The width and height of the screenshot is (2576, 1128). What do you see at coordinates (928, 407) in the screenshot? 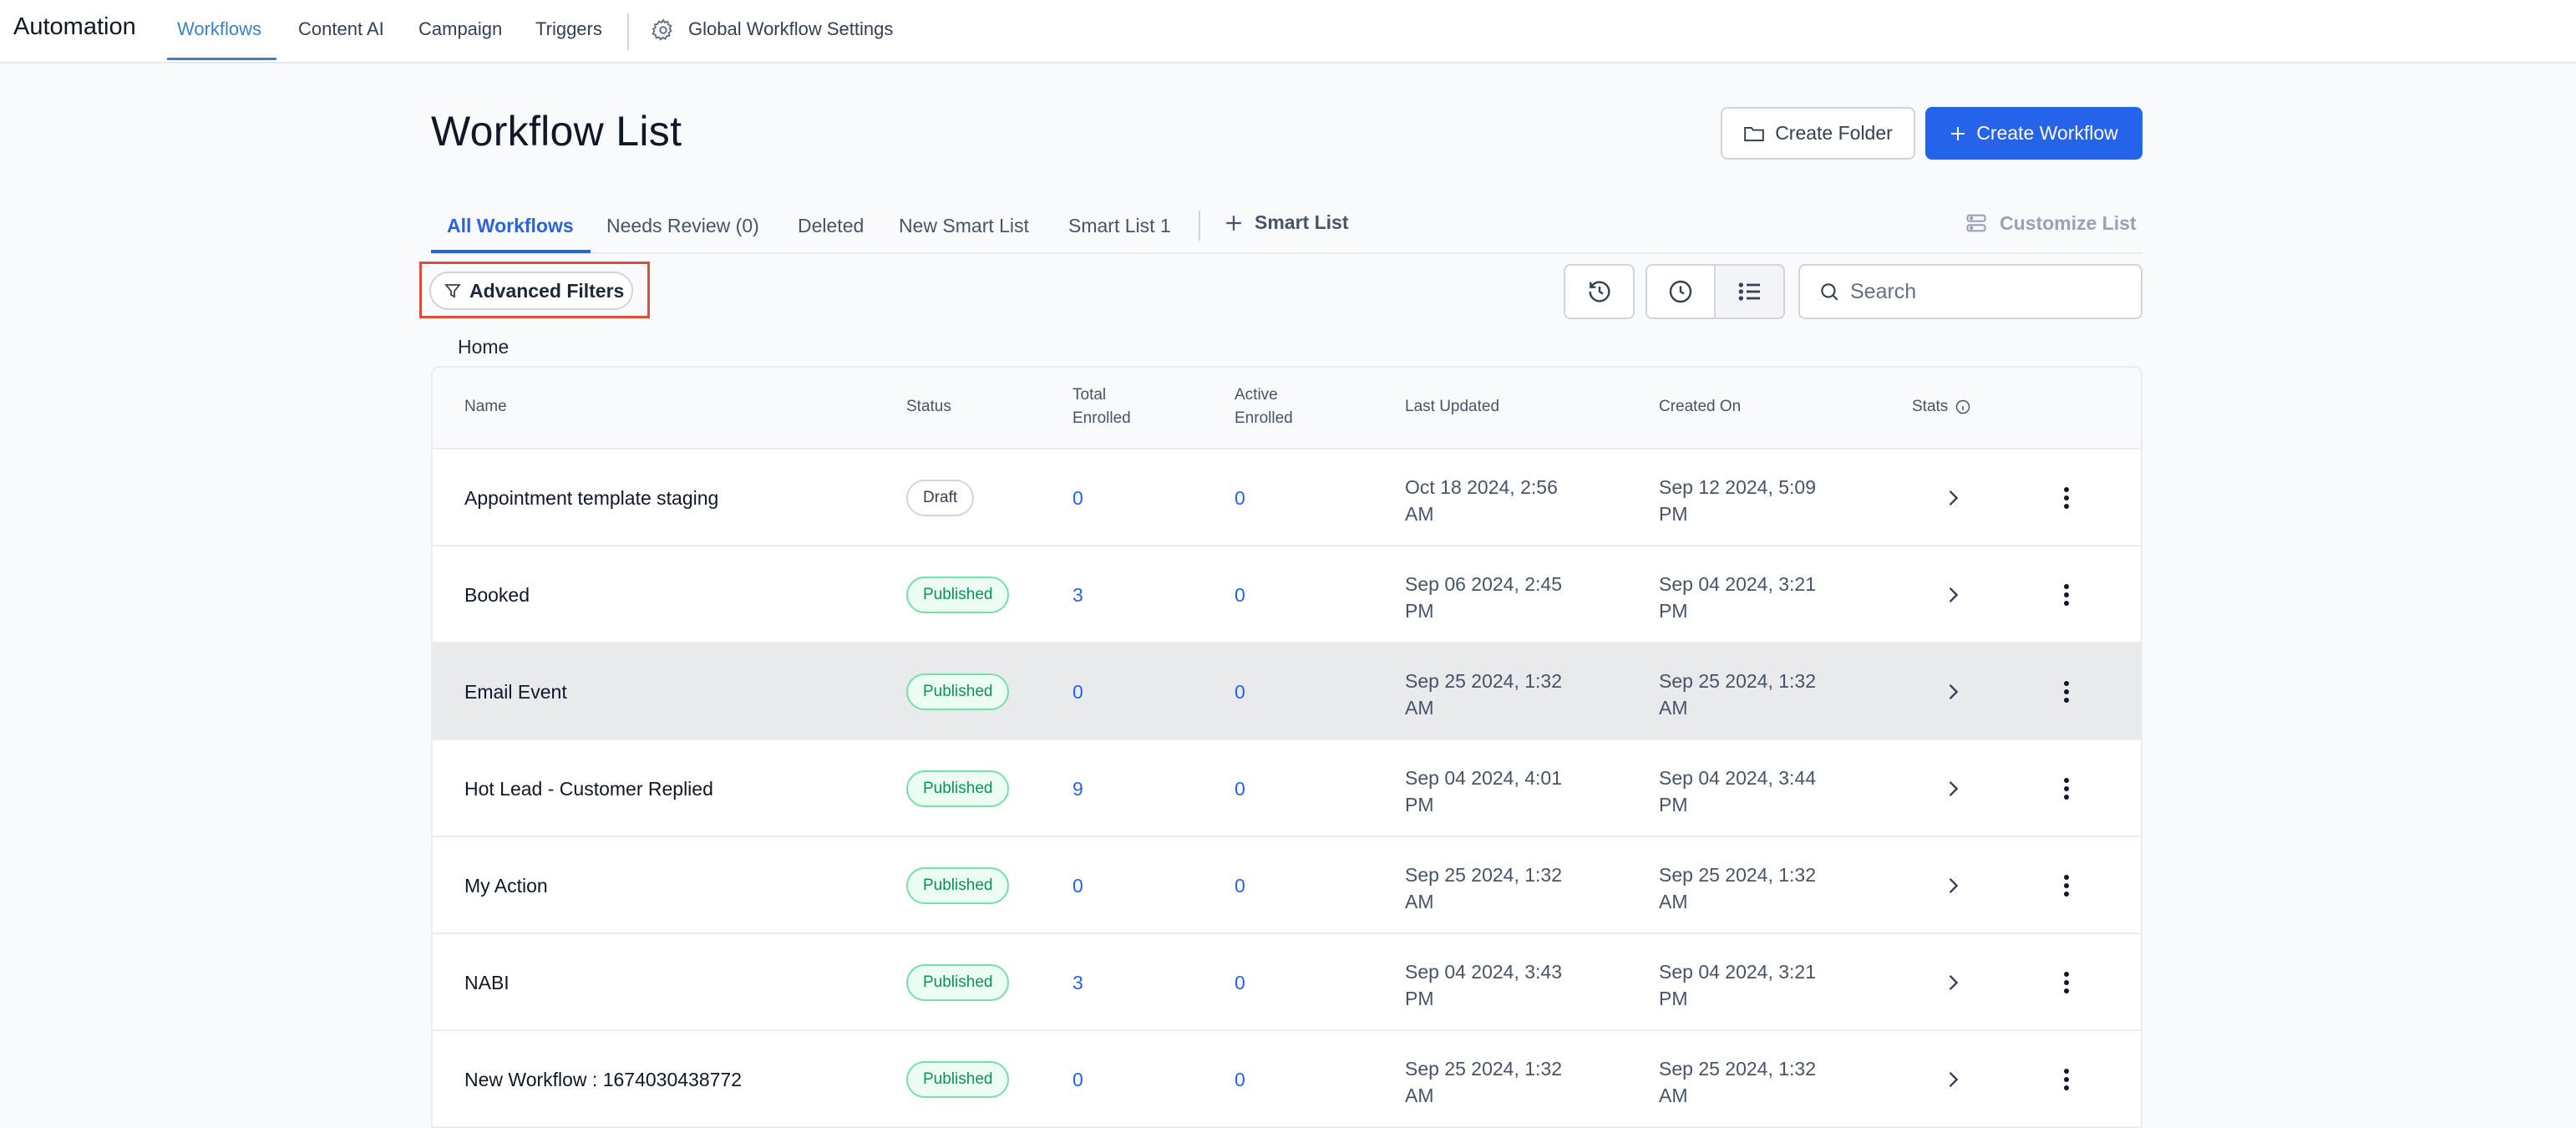
I see `column-status: Status` at bounding box center [928, 407].